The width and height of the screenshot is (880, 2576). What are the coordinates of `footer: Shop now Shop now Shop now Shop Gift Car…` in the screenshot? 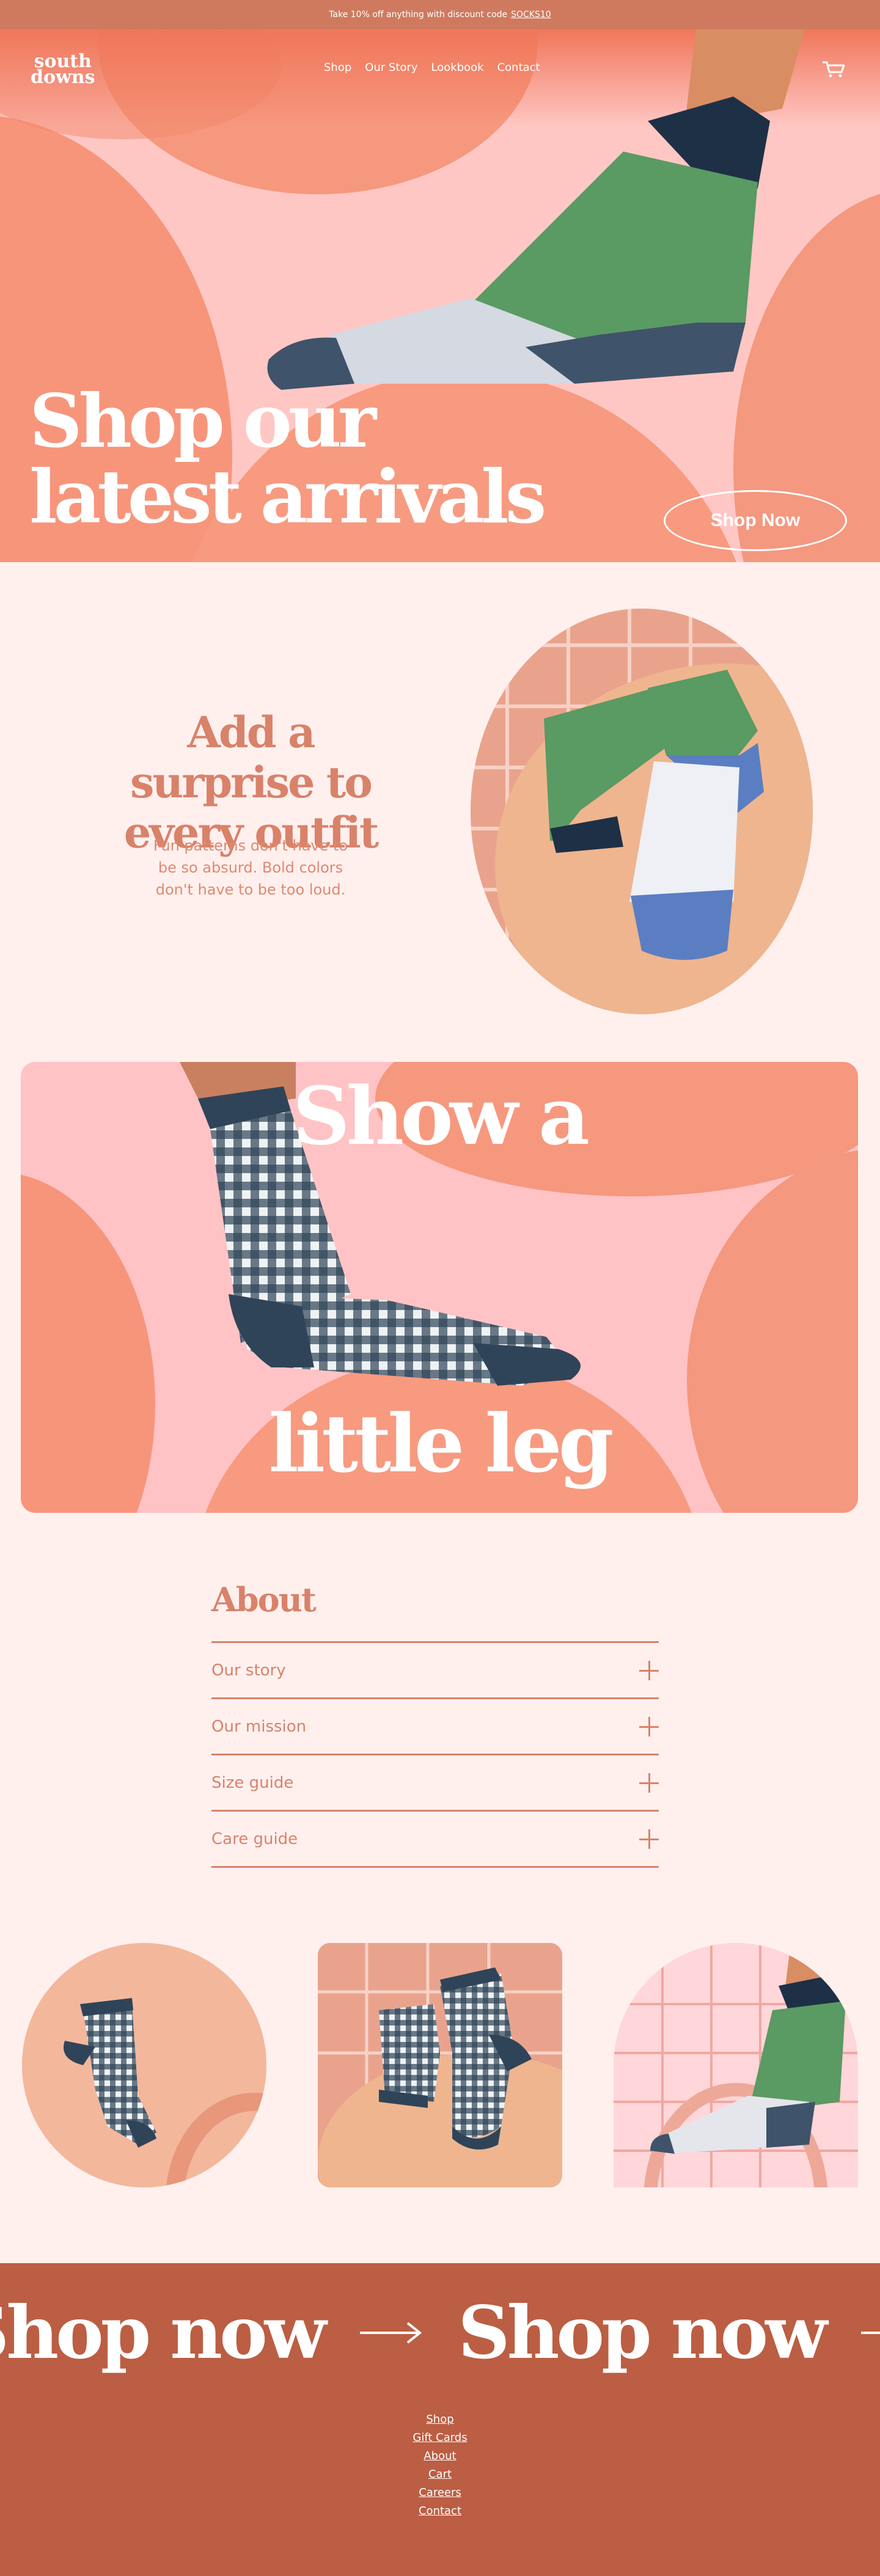 It's located at (440, 2419).